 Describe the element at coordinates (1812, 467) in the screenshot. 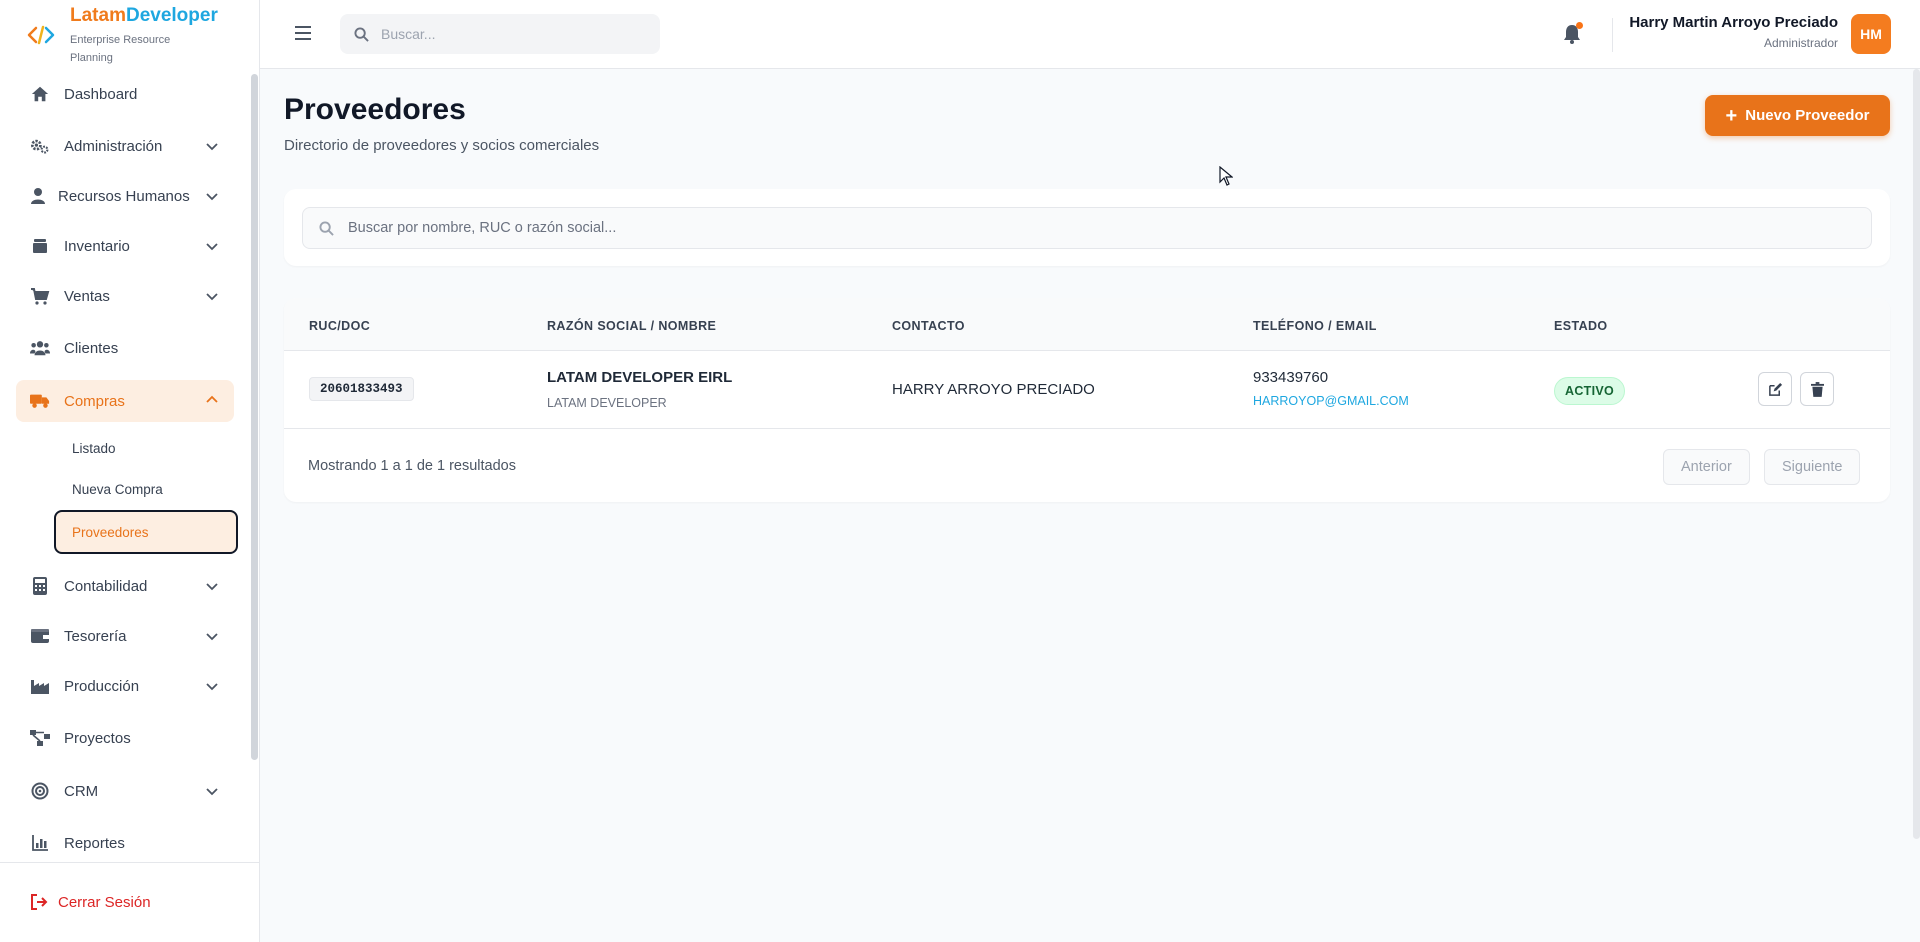

I see `next-page-button: Siguiente` at that location.